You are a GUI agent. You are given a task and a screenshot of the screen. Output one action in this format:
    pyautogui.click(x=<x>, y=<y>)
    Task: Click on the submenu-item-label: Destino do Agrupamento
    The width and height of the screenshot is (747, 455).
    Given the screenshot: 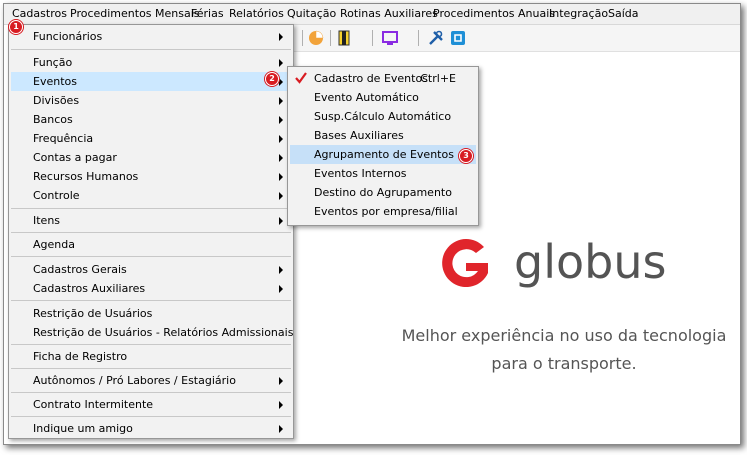 What is the action you would take?
    pyautogui.click(x=383, y=192)
    